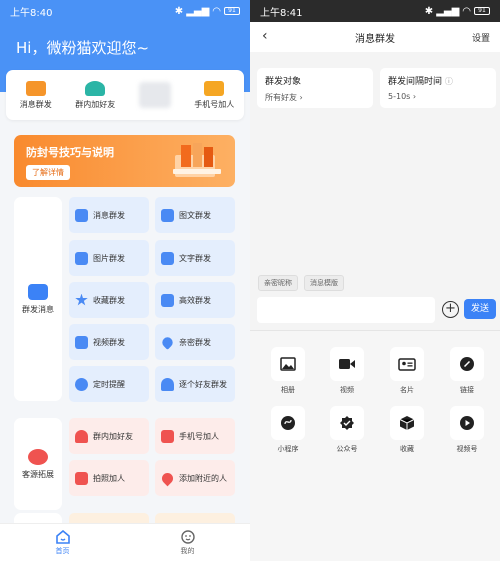  I want to click on target-value: 所有好友, so click(281, 97).